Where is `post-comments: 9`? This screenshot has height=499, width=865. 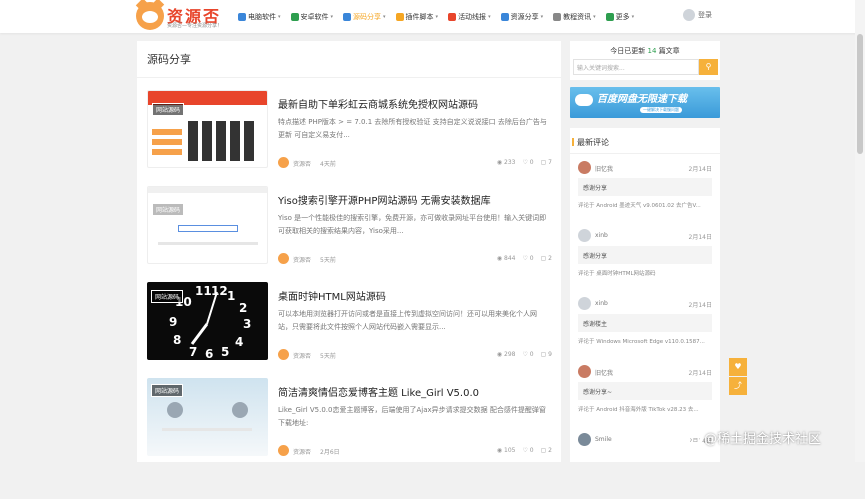
post-comments: 9 is located at coordinates (550, 354).